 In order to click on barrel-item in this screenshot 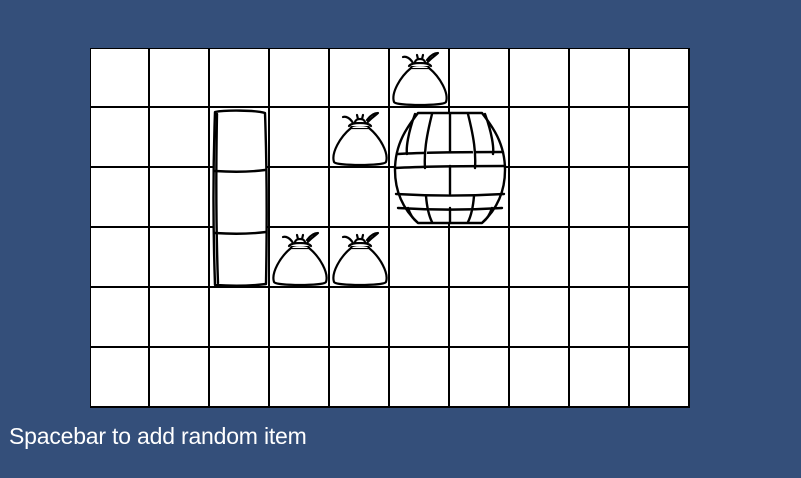, I will do `click(450, 168)`.